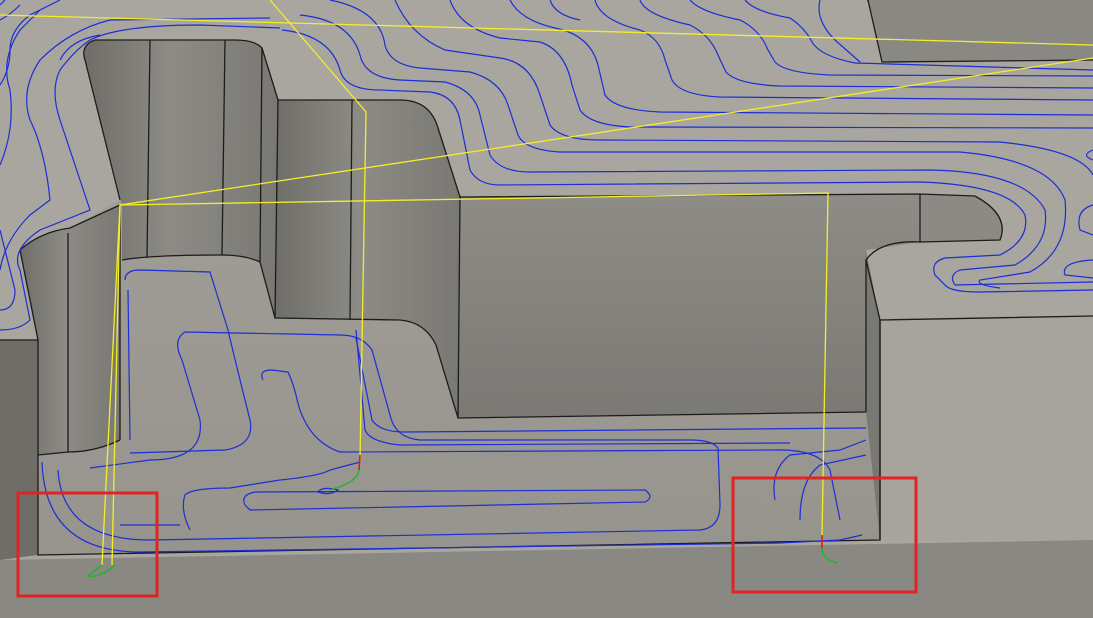 Image resolution: width=1093 pixels, height=618 pixels. What do you see at coordinates (986, 428) in the screenshot?
I see `stock-top-right` at bounding box center [986, 428].